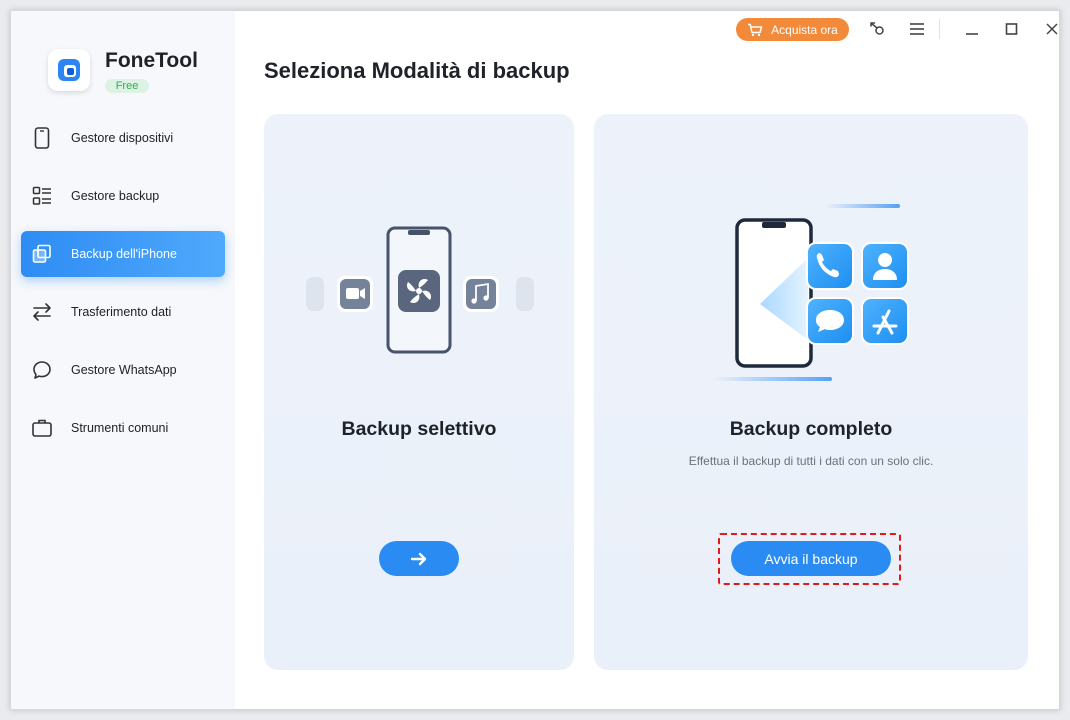  I want to click on maximize-icon, so click(1012, 29).